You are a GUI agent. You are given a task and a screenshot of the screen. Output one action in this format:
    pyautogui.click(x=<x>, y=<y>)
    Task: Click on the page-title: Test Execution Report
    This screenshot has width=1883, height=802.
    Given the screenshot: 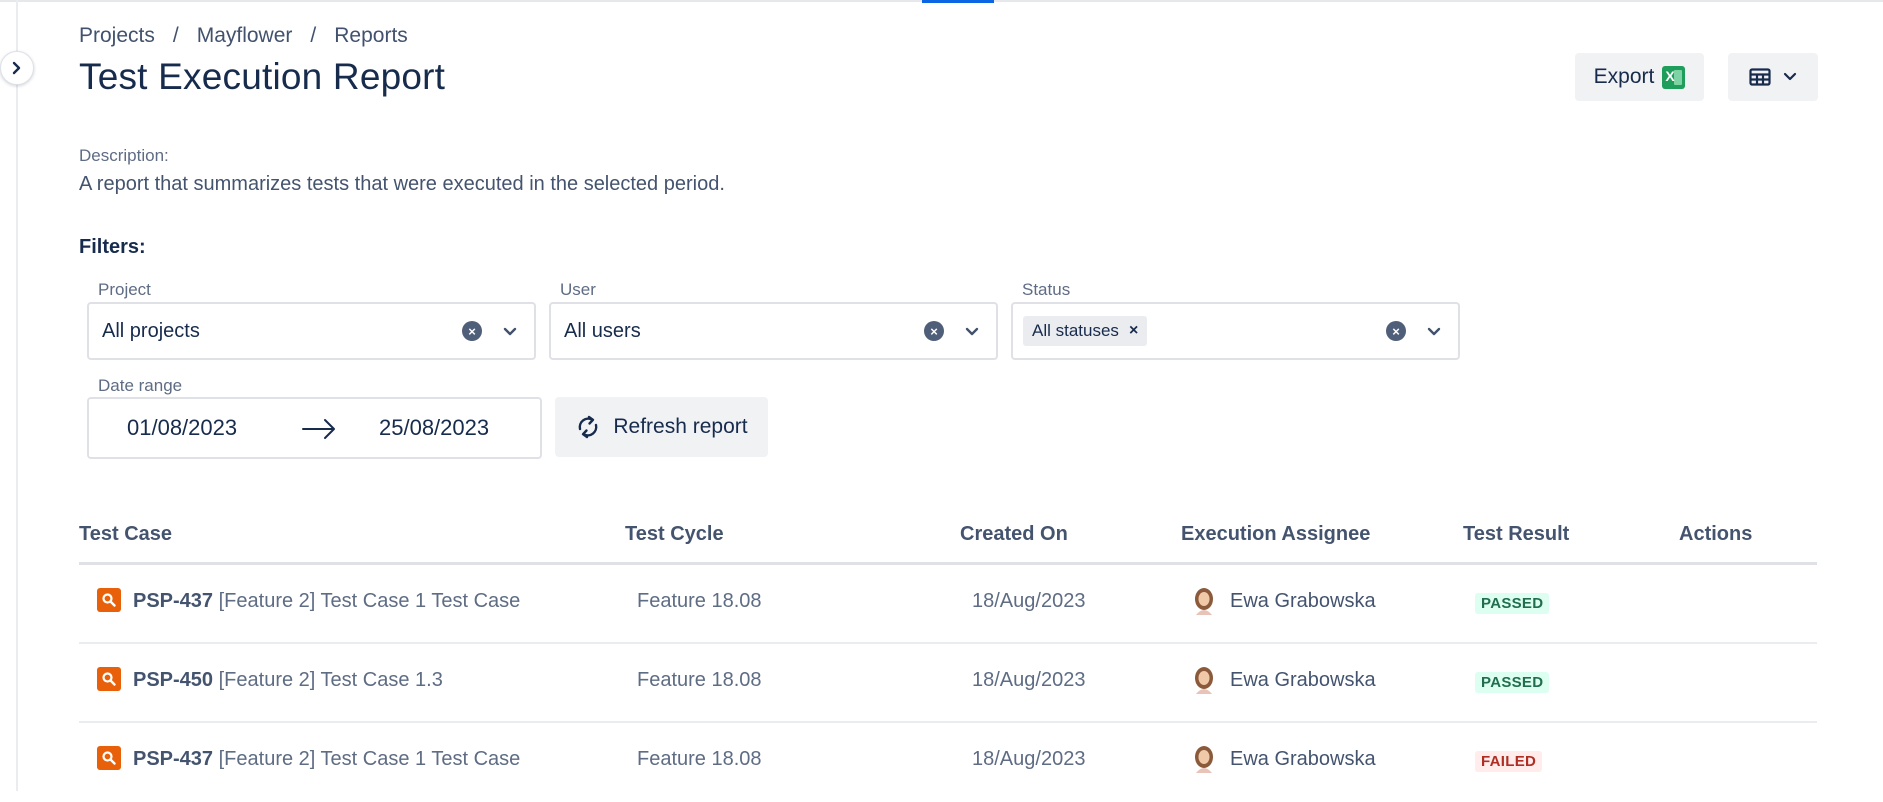 What is the action you would take?
    pyautogui.click(x=262, y=76)
    